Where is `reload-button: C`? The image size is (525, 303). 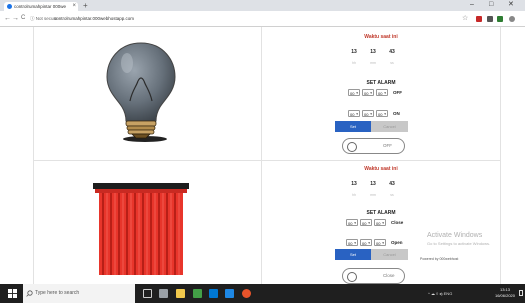
reload-button: C is located at coordinates (23, 18).